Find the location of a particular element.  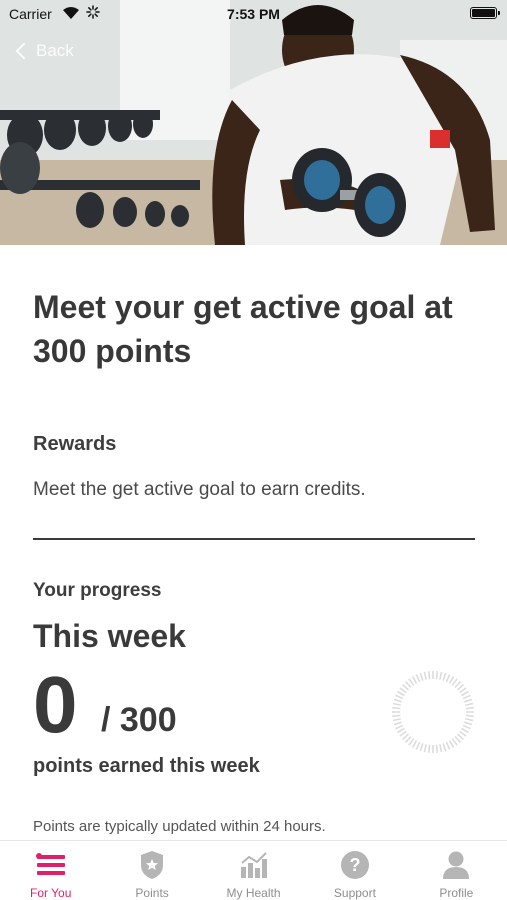

points-caption: points earned this week is located at coordinates (146, 766).